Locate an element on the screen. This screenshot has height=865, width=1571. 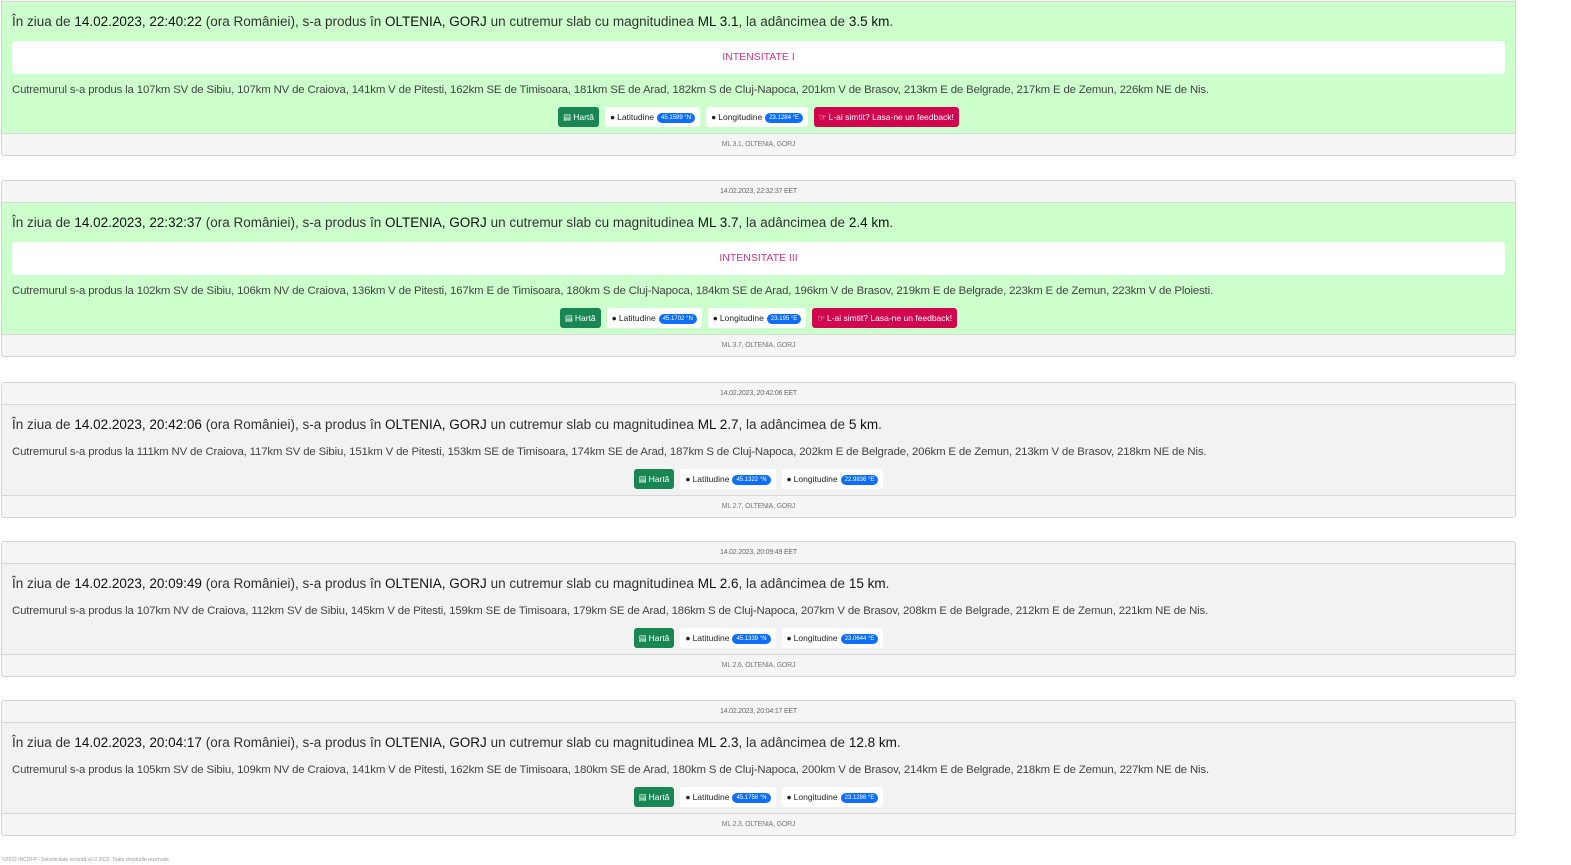
longitude-chip: ● Longitudine 23.0644 °E is located at coordinates (832, 638).